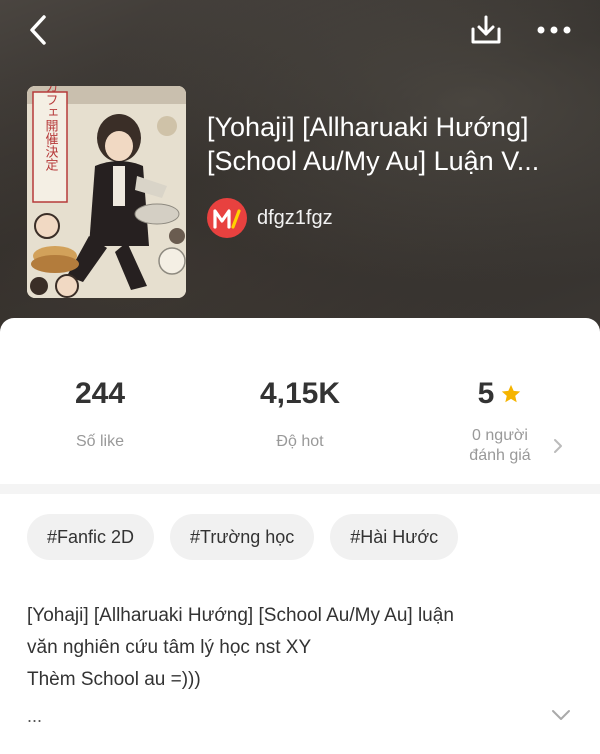 The image size is (600, 754). I want to click on story-cover-image: コラボカフェ開催決定, so click(106, 192).